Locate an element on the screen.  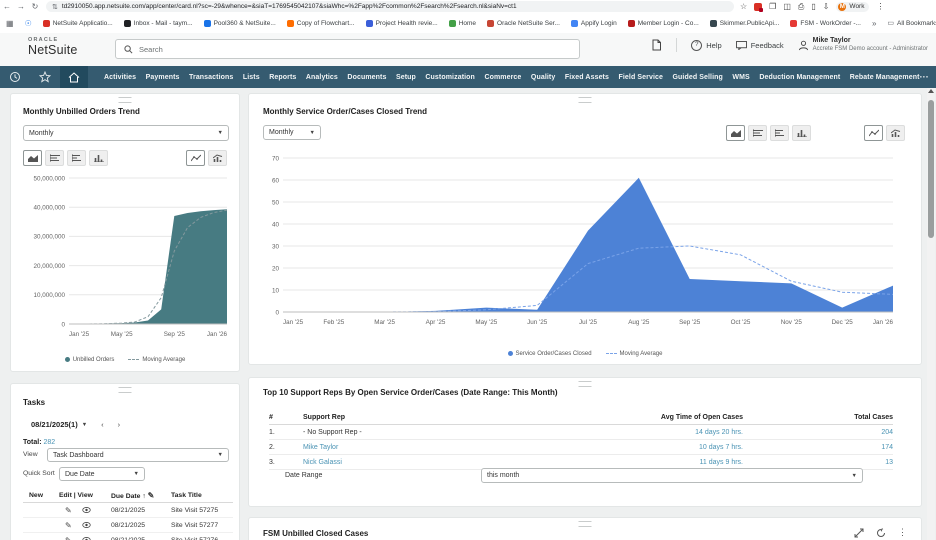
nav-item-fixed-assets: Fixed Assets is located at coordinates (587, 77).